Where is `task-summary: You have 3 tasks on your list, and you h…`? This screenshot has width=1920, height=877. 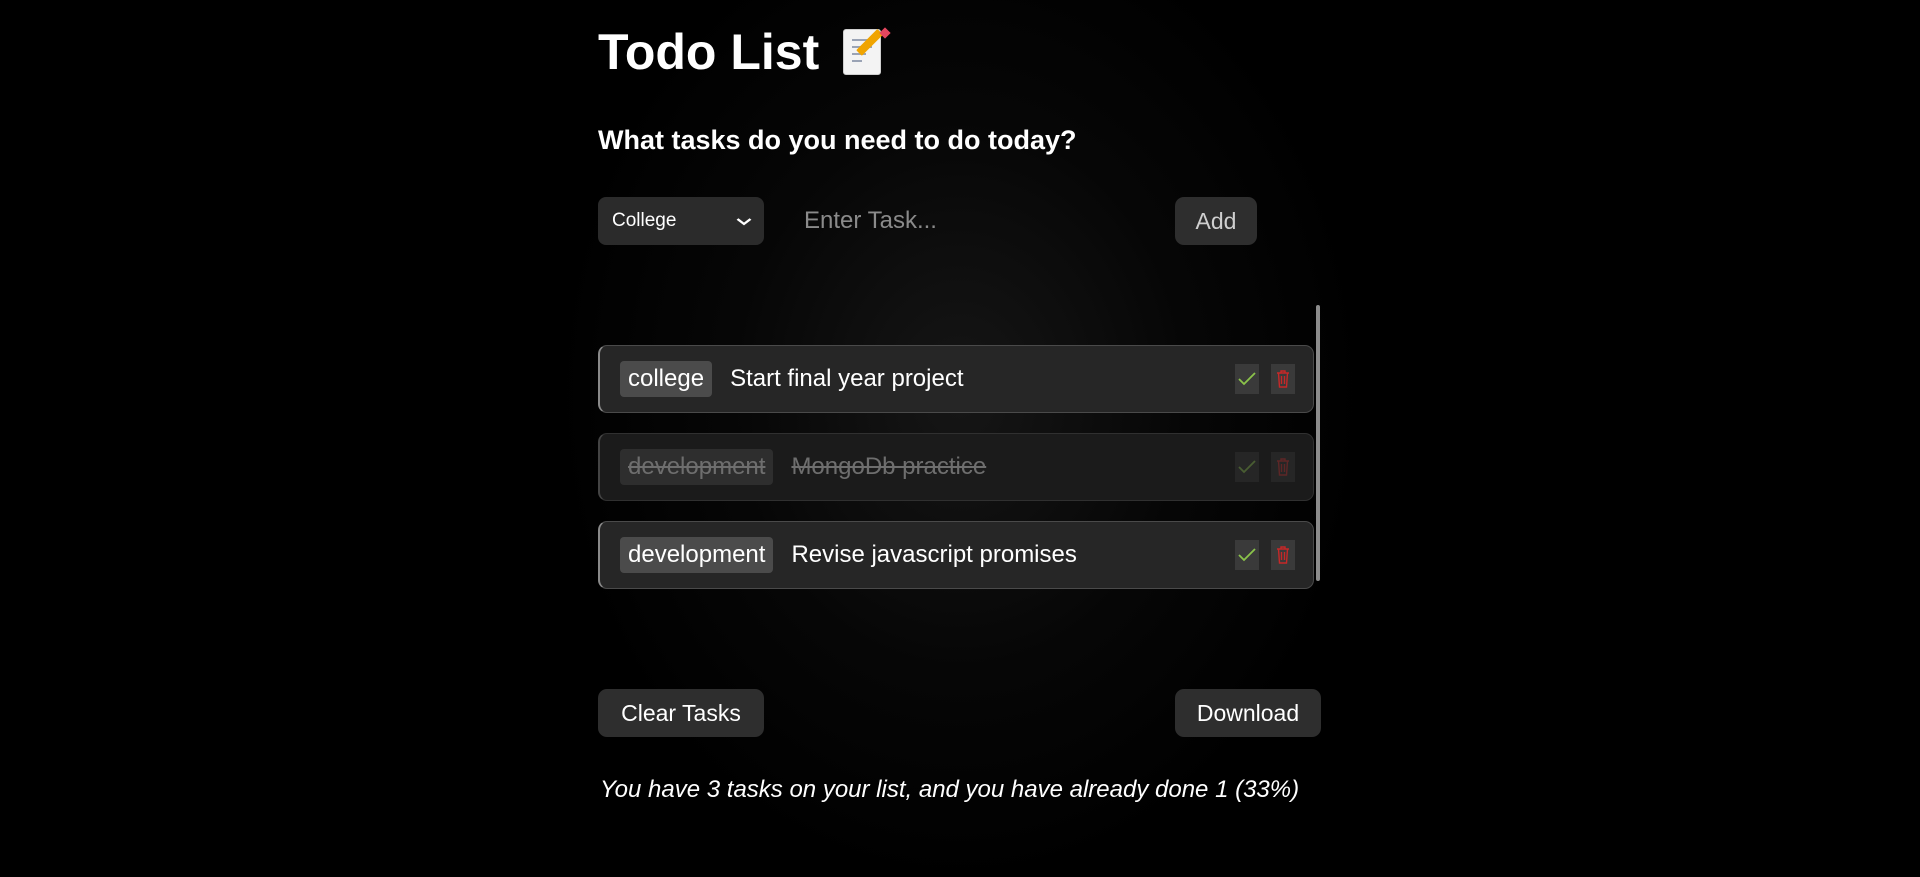 task-summary: You have 3 tasks on your list, and you h… is located at coordinates (950, 789).